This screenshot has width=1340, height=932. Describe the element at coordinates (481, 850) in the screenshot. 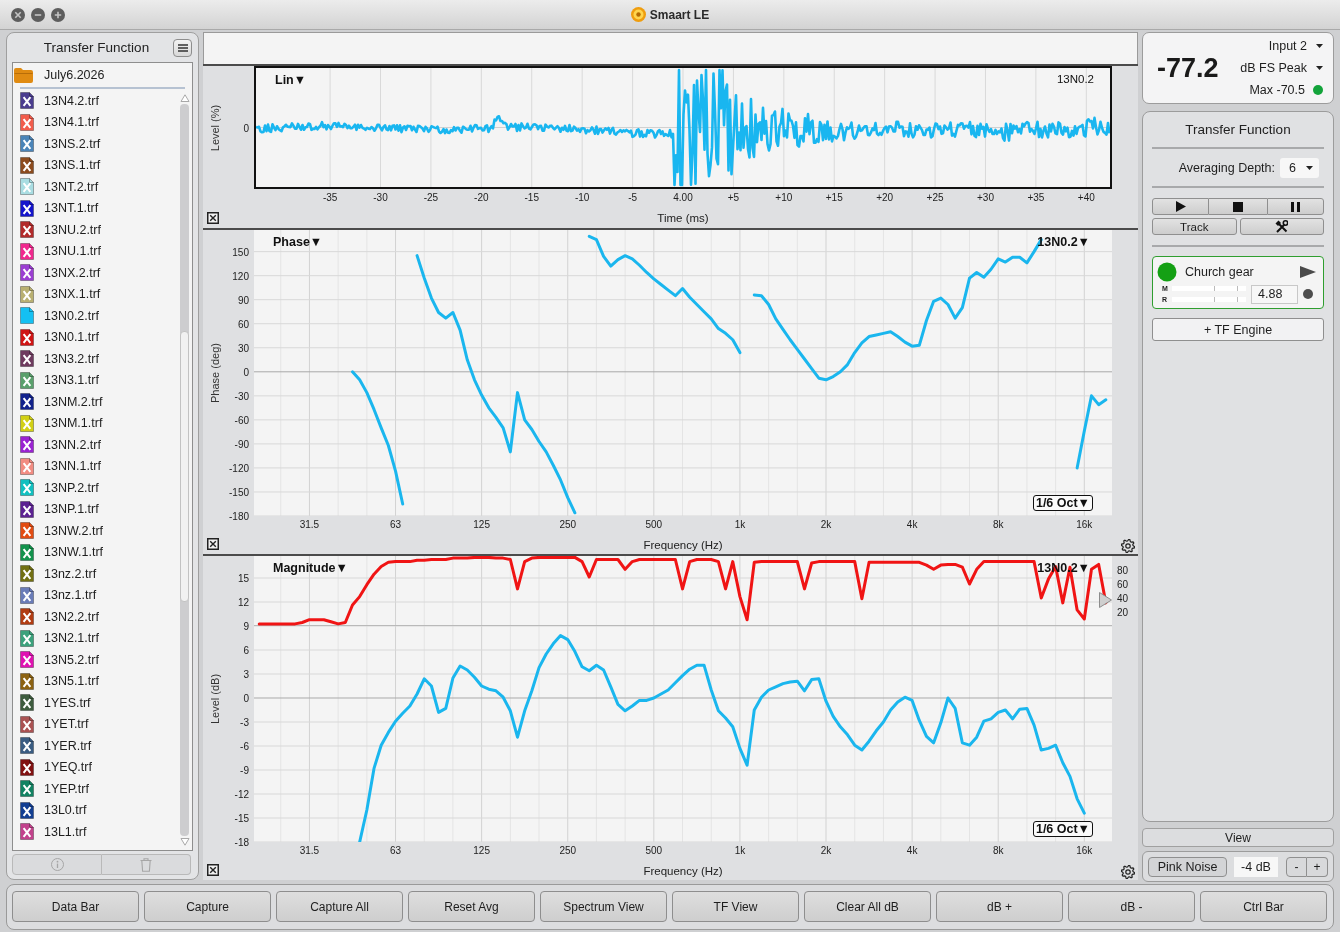

I see `tick-label: 125` at that location.